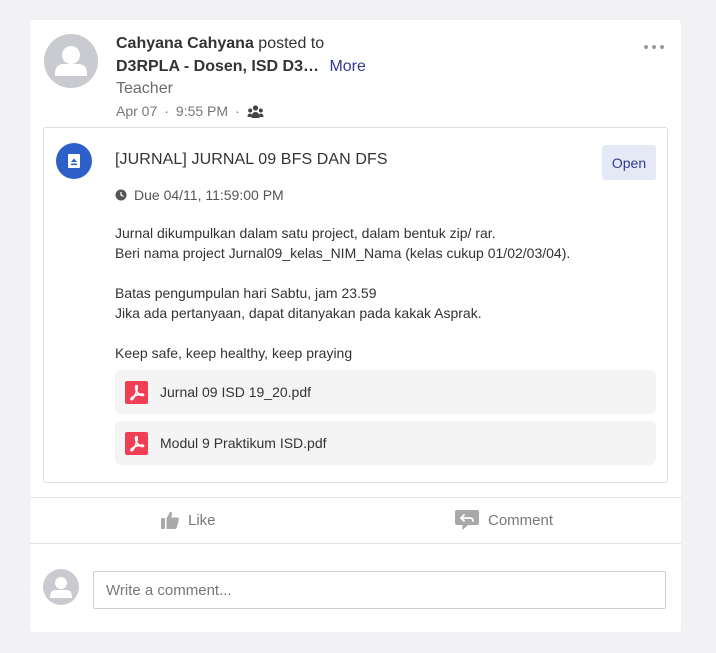  What do you see at coordinates (347, 66) in the screenshot?
I see `more-link: More` at bounding box center [347, 66].